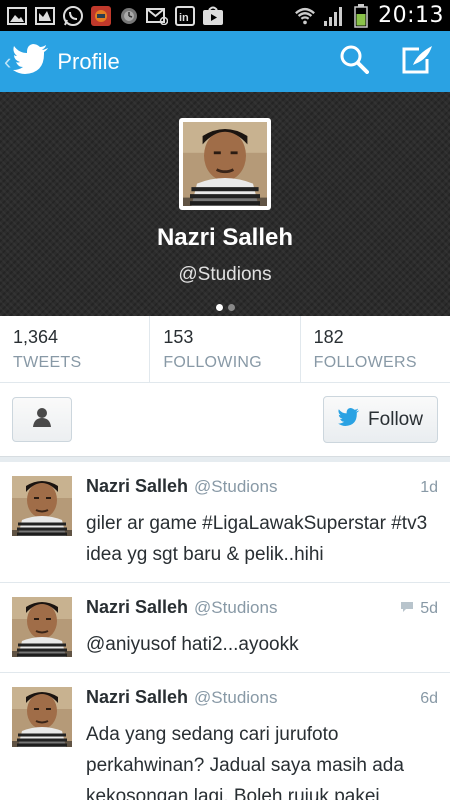 The height and width of the screenshot is (800, 450). Describe the element at coordinates (115, 16) in the screenshot. I see `notification-icons: in` at that location.